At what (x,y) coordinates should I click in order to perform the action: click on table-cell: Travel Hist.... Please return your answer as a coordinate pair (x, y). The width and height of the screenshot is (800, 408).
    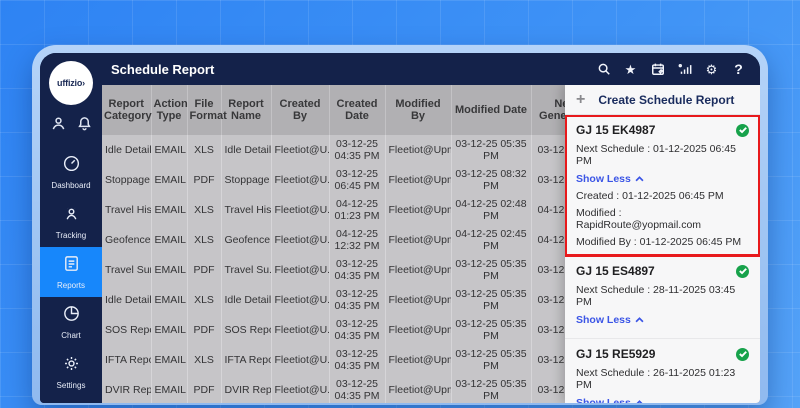
    Looking at the image, I should click on (246, 210).